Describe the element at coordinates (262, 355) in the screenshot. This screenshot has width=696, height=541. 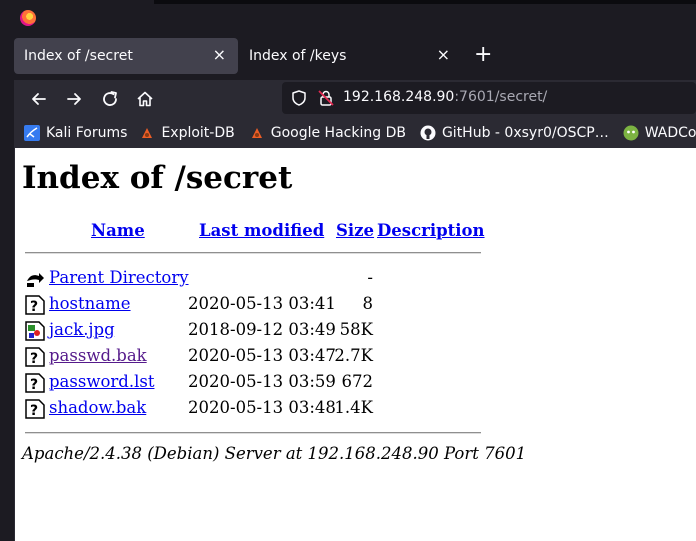
I see `file-last-modified: 2020-05-13 03:47` at that location.